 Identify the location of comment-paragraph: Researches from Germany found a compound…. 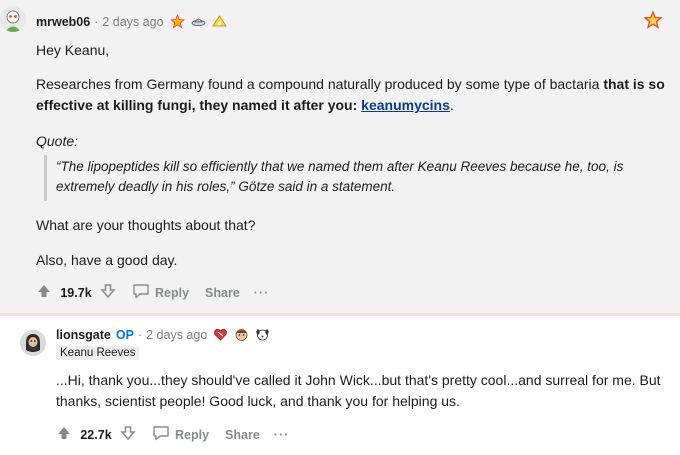
(351, 95).